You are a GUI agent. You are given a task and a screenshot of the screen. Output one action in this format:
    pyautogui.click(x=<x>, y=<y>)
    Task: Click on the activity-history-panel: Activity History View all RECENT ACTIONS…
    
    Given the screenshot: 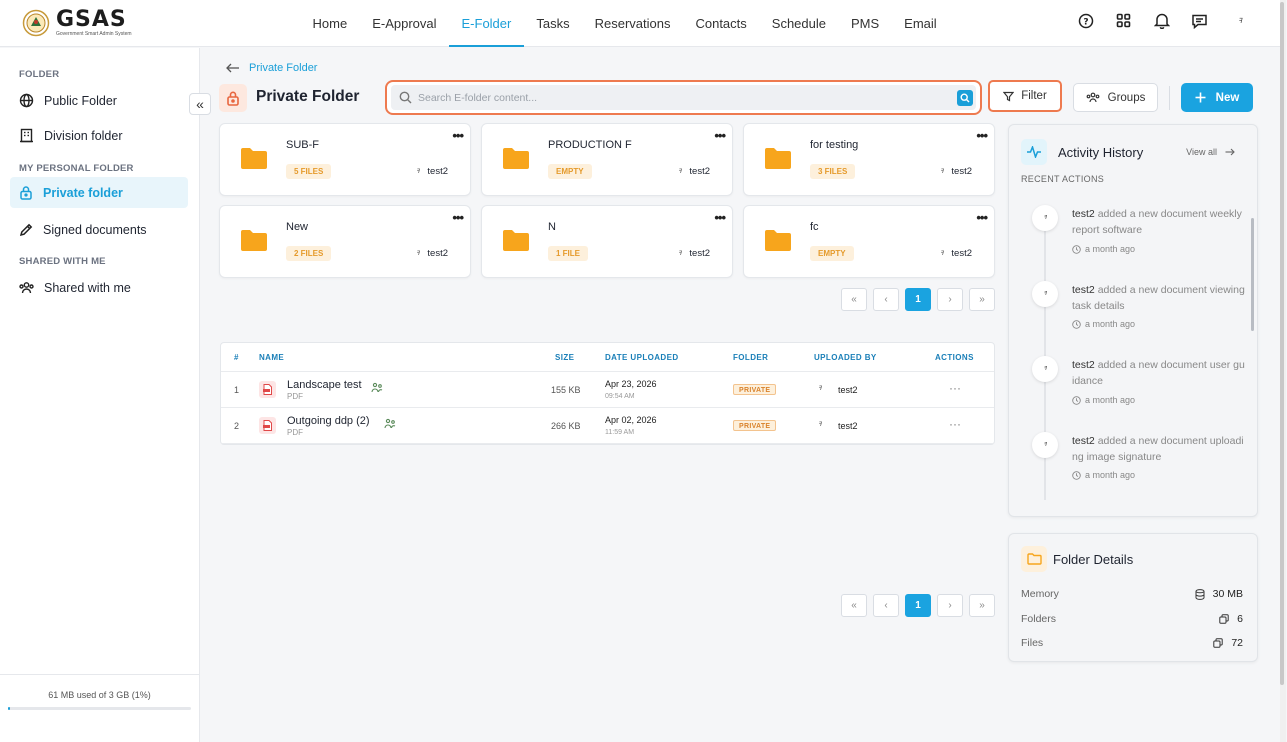 What is the action you would take?
    pyautogui.click(x=1133, y=320)
    